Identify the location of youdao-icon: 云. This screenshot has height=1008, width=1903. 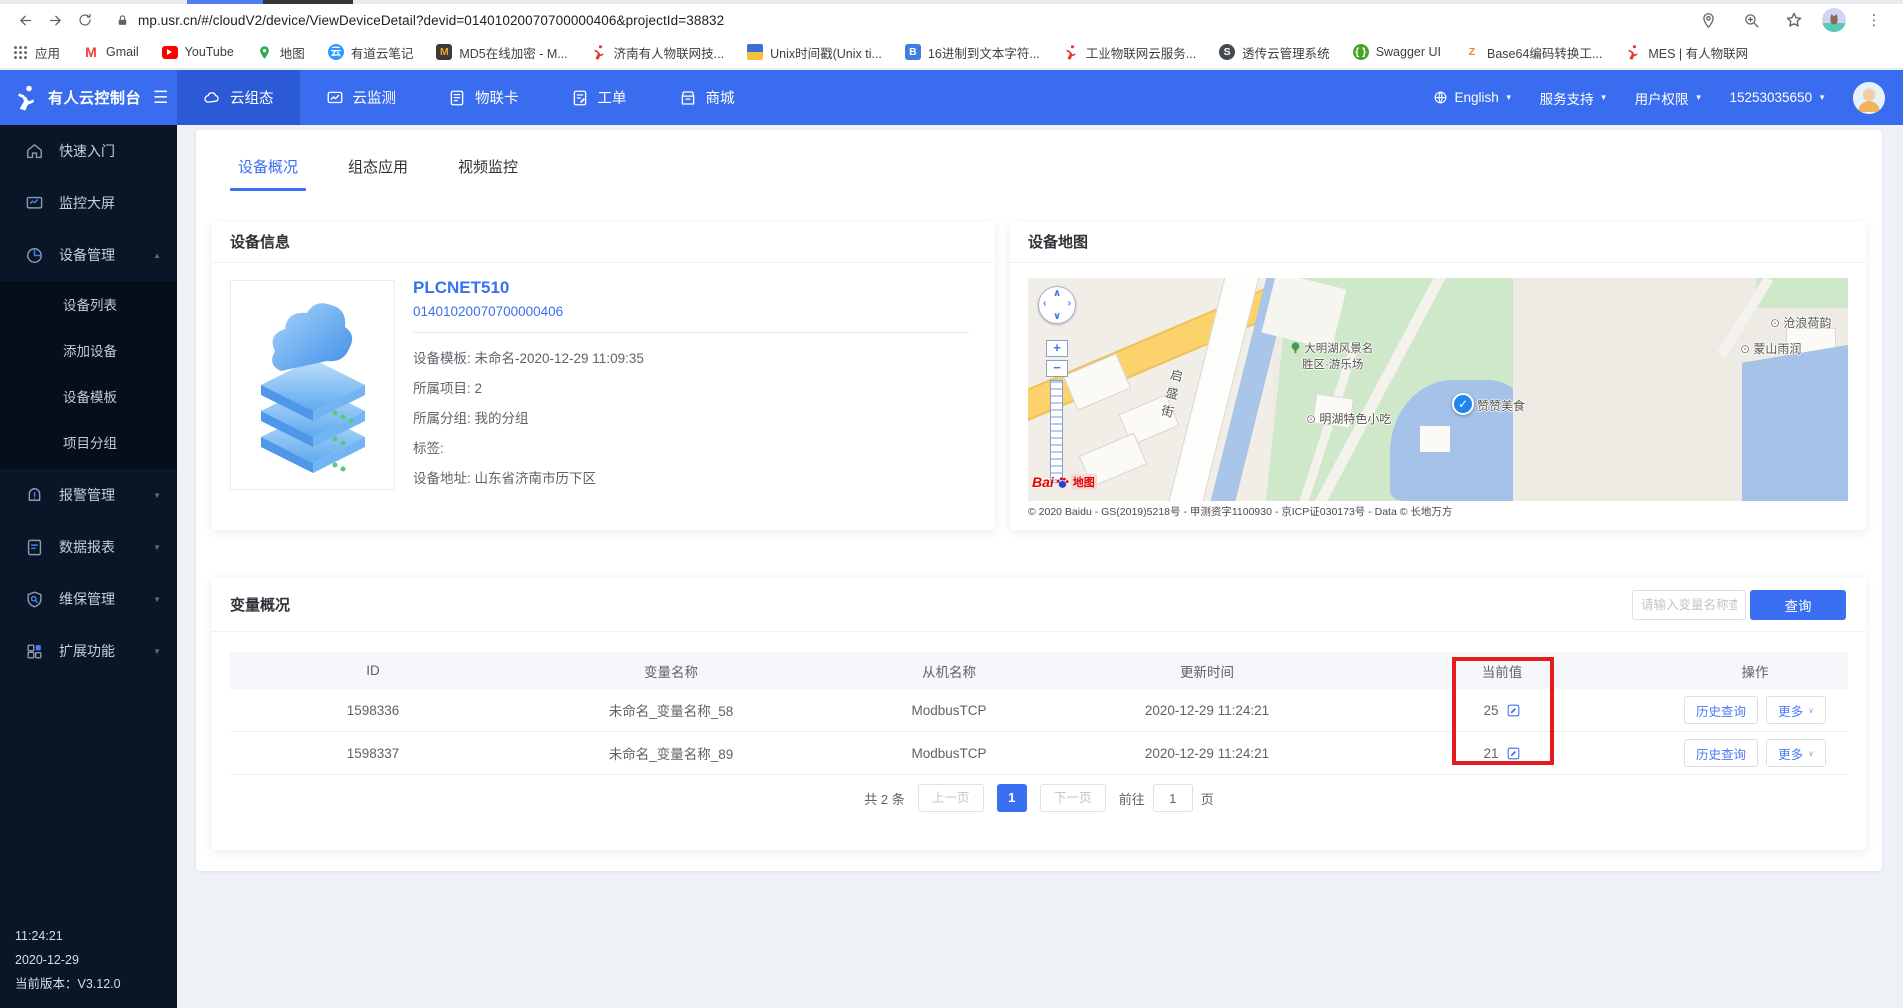
(335, 52).